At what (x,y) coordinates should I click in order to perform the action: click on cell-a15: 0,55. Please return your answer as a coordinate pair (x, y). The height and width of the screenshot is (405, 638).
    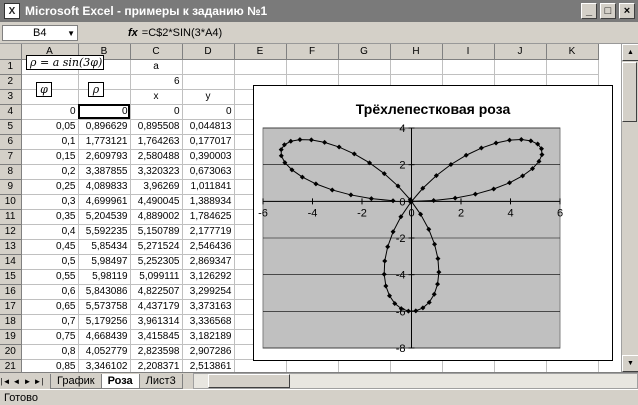
    Looking at the image, I should click on (50, 277).